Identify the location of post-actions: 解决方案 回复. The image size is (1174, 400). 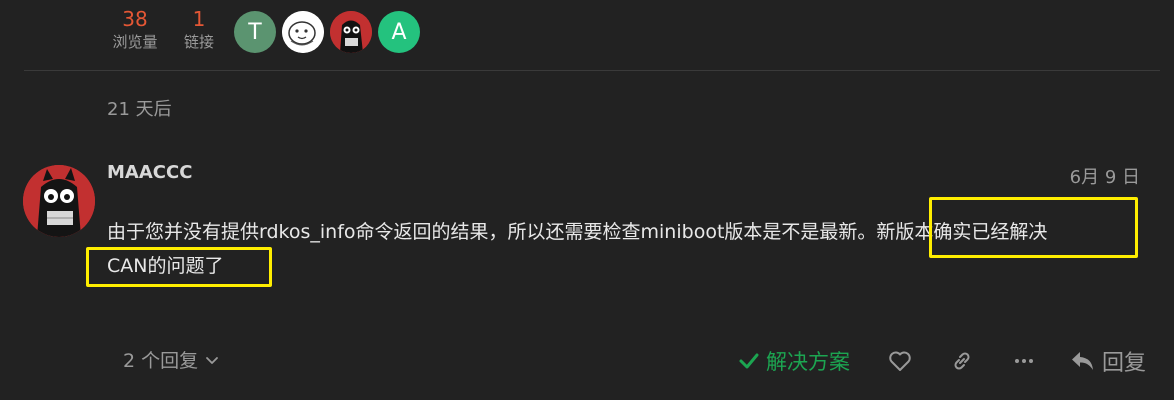
(942, 361).